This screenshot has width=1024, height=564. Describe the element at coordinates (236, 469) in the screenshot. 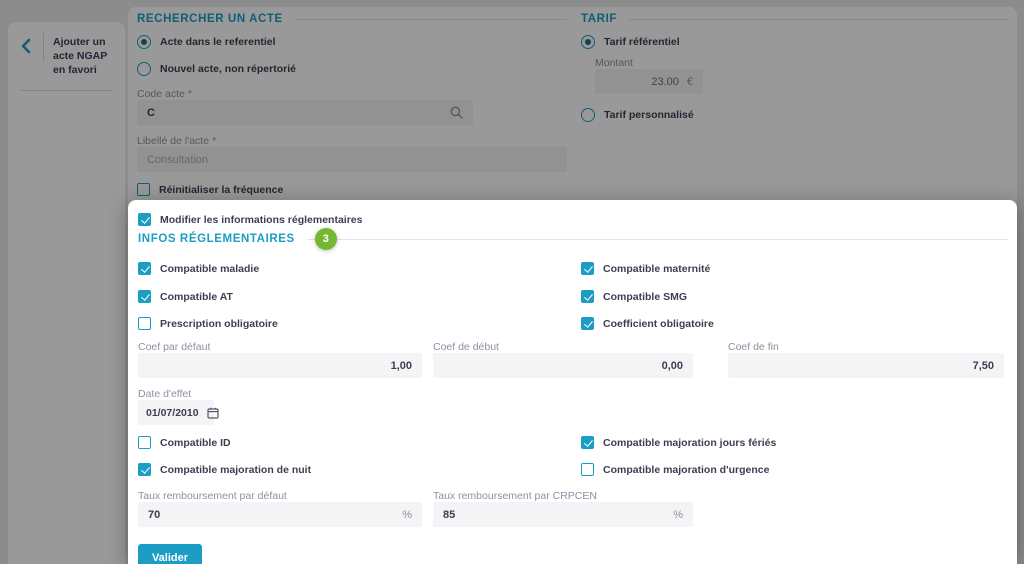

I see `checkbox-majoration-nuit-label: Compatible majoration de nuit` at that location.